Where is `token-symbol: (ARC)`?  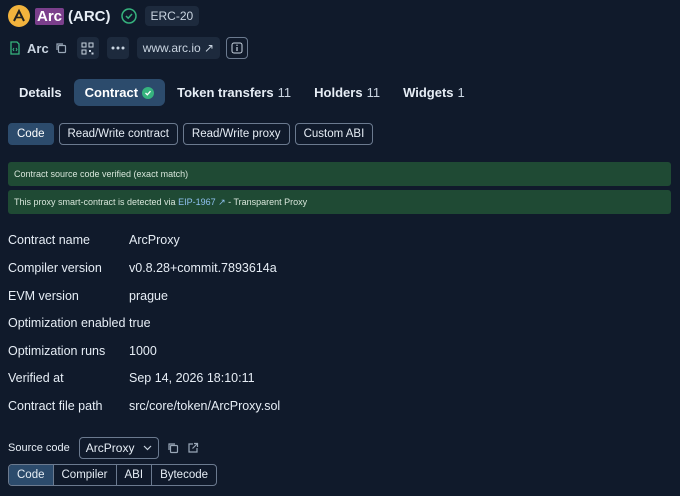
token-symbol: (ARC) is located at coordinates (89, 16).